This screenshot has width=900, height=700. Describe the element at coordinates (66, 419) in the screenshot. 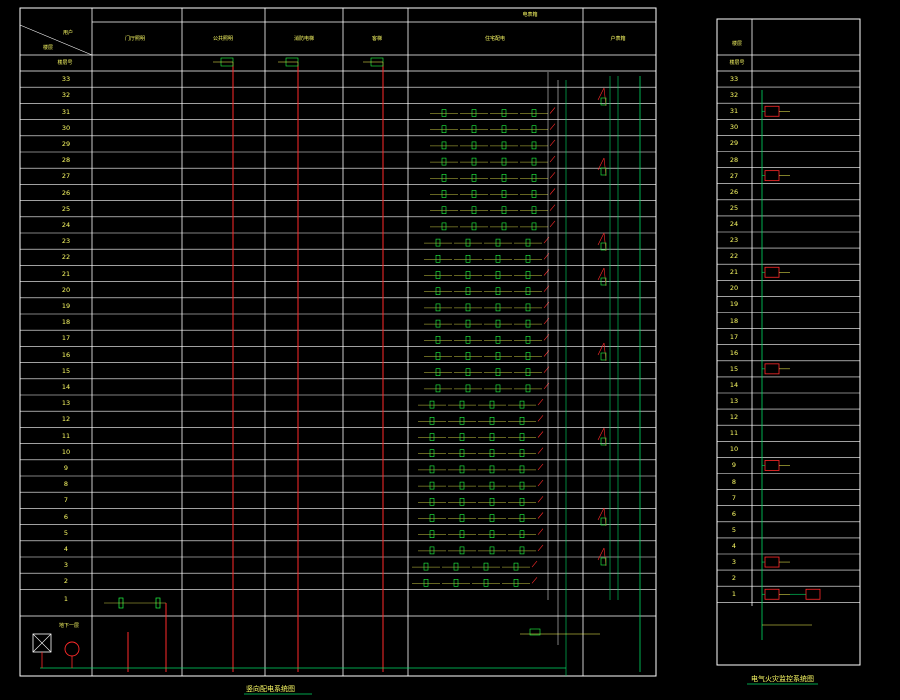

I see `floor-label: 12` at that location.